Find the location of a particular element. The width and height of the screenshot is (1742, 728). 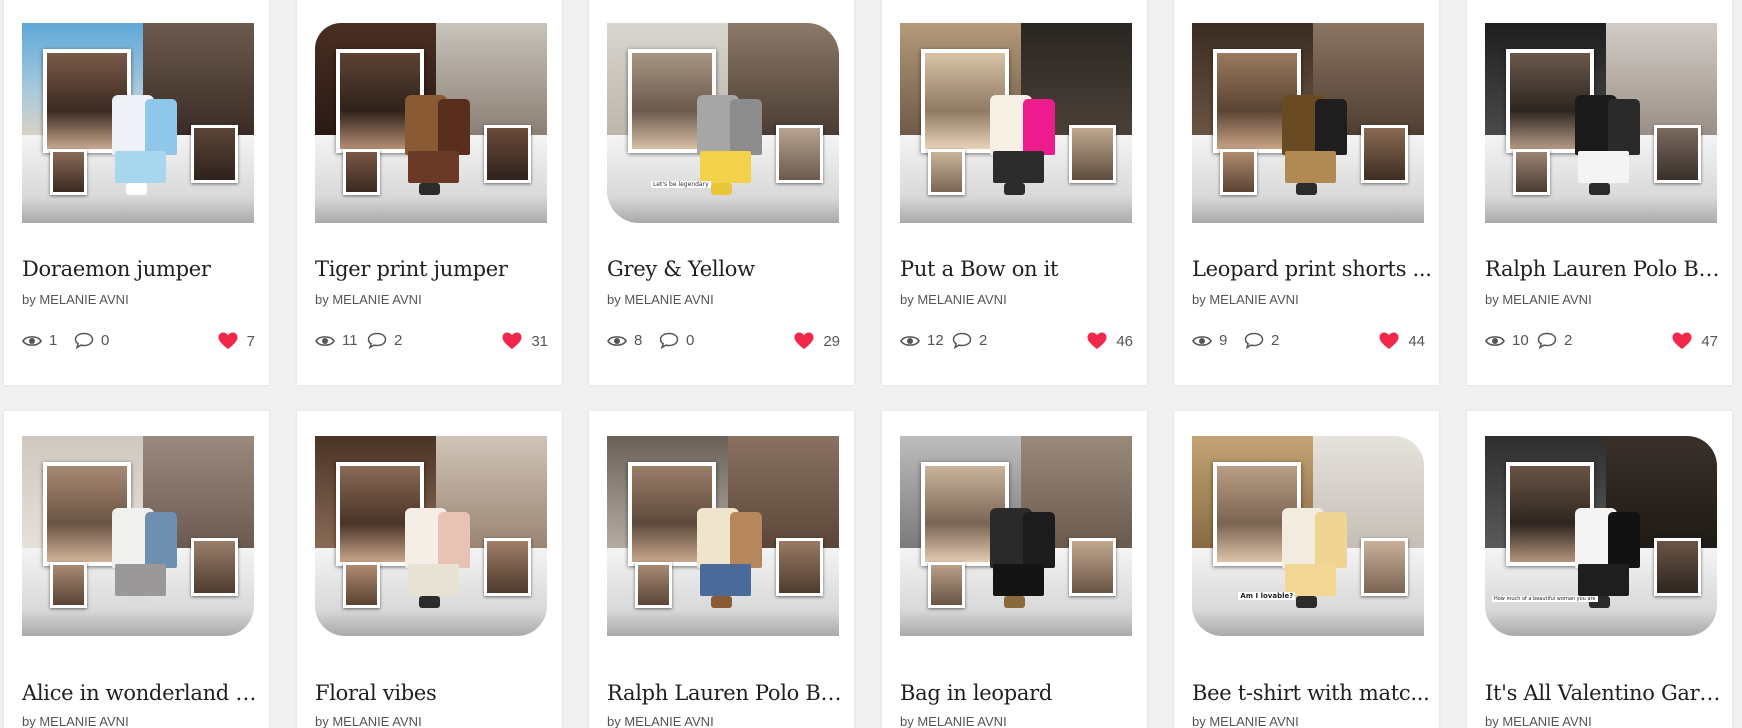

set-thumbnail: How much of a beautiful woman you are is located at coordinates (1601, 536).